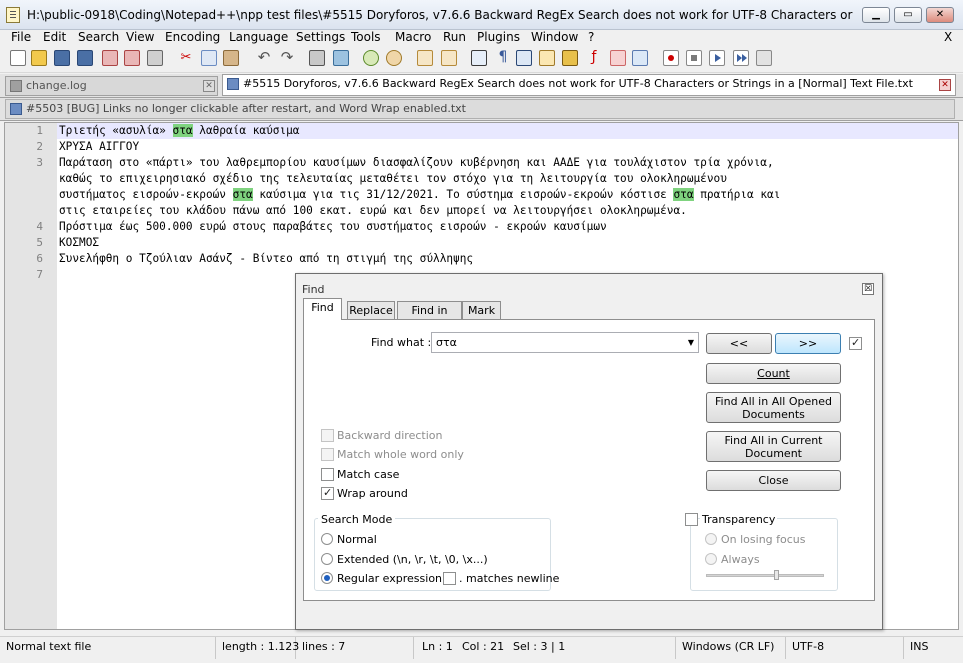 The height and width of the screenshot is (663, 963). Describe the element at coordinates (179, 130) in the screenshot. I see `editor-line: Τριετής «ασυλία» στα λαθραία καύσιμα` at that location.